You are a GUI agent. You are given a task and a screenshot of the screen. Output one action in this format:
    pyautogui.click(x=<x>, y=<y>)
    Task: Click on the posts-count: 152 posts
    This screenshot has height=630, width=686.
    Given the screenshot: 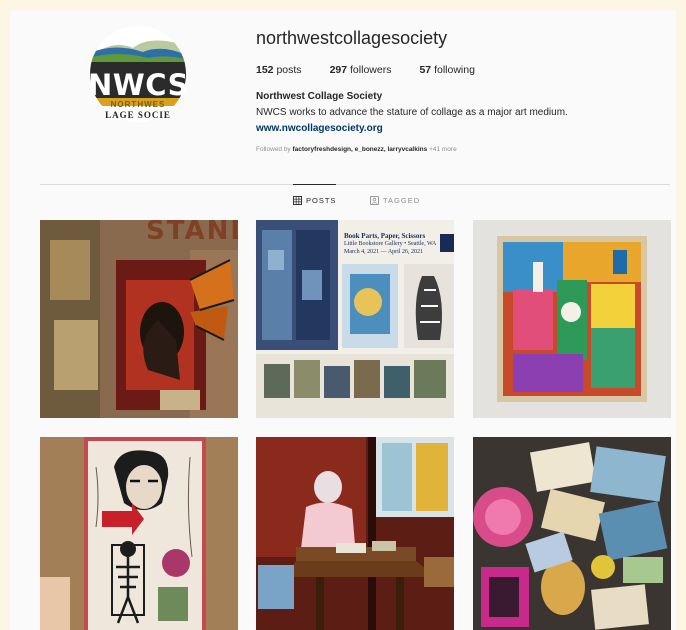 What is the action you would take?
    pyautogui.click(x=279, y=70)
    